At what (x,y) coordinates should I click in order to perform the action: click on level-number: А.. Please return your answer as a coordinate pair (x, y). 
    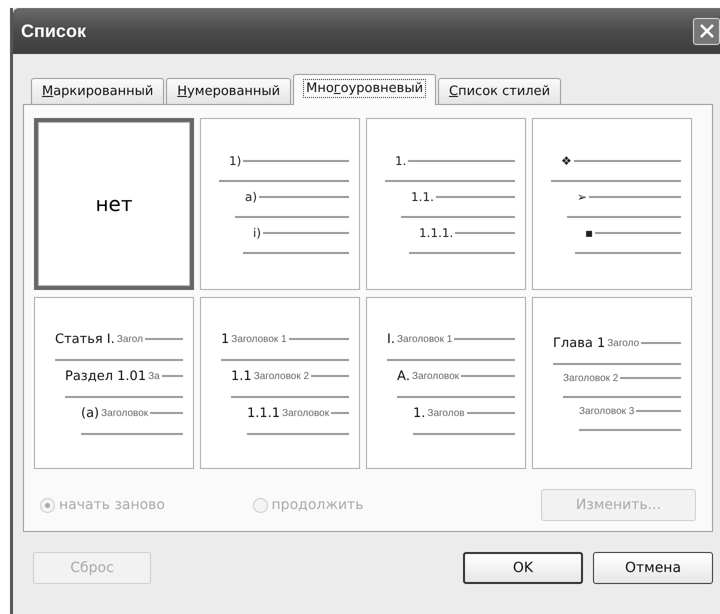
    Looking at the image, I should click on (403, 376).